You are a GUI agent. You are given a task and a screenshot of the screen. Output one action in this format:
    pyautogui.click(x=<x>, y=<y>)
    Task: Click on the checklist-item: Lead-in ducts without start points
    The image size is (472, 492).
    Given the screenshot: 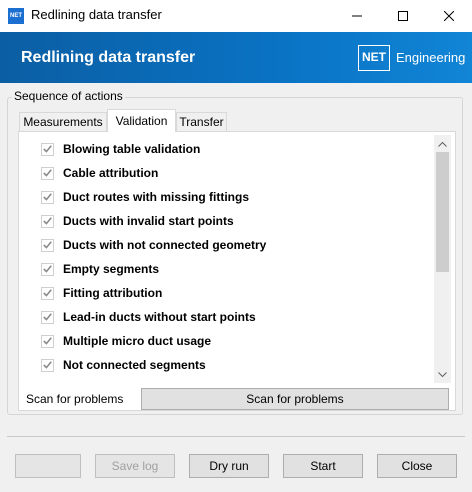 What is the action you would take?
    pyautogui.click(x=148, y=317)
    